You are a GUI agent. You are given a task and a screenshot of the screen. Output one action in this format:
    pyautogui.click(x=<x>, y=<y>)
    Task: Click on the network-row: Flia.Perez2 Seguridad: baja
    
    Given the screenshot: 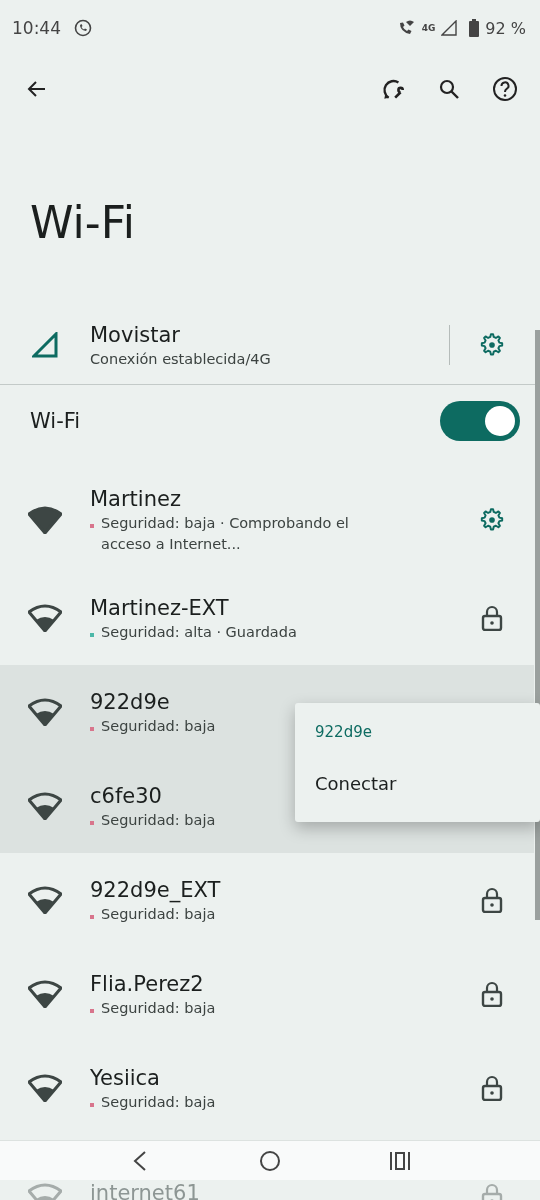 What is the action you would take?
    pyautogui.click(x=267, y=994)
    